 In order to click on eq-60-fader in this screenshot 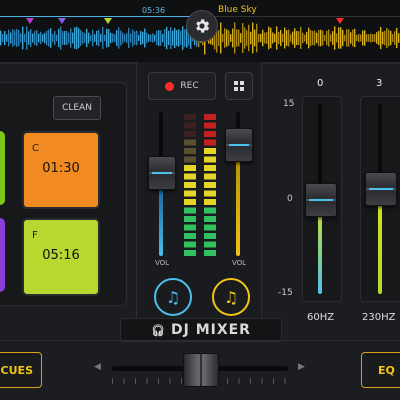, I will do `click(321, 200)`.